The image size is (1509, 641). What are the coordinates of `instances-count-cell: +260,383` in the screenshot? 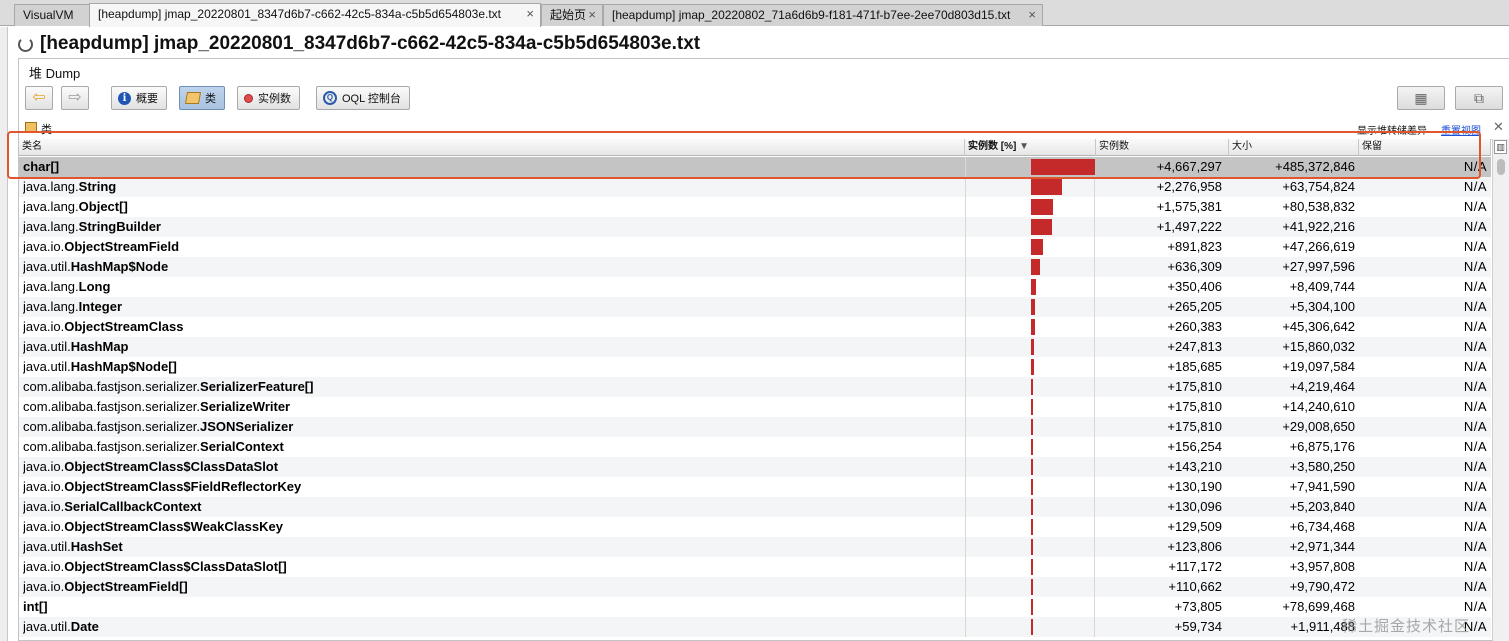 It's located at (1194, 326).